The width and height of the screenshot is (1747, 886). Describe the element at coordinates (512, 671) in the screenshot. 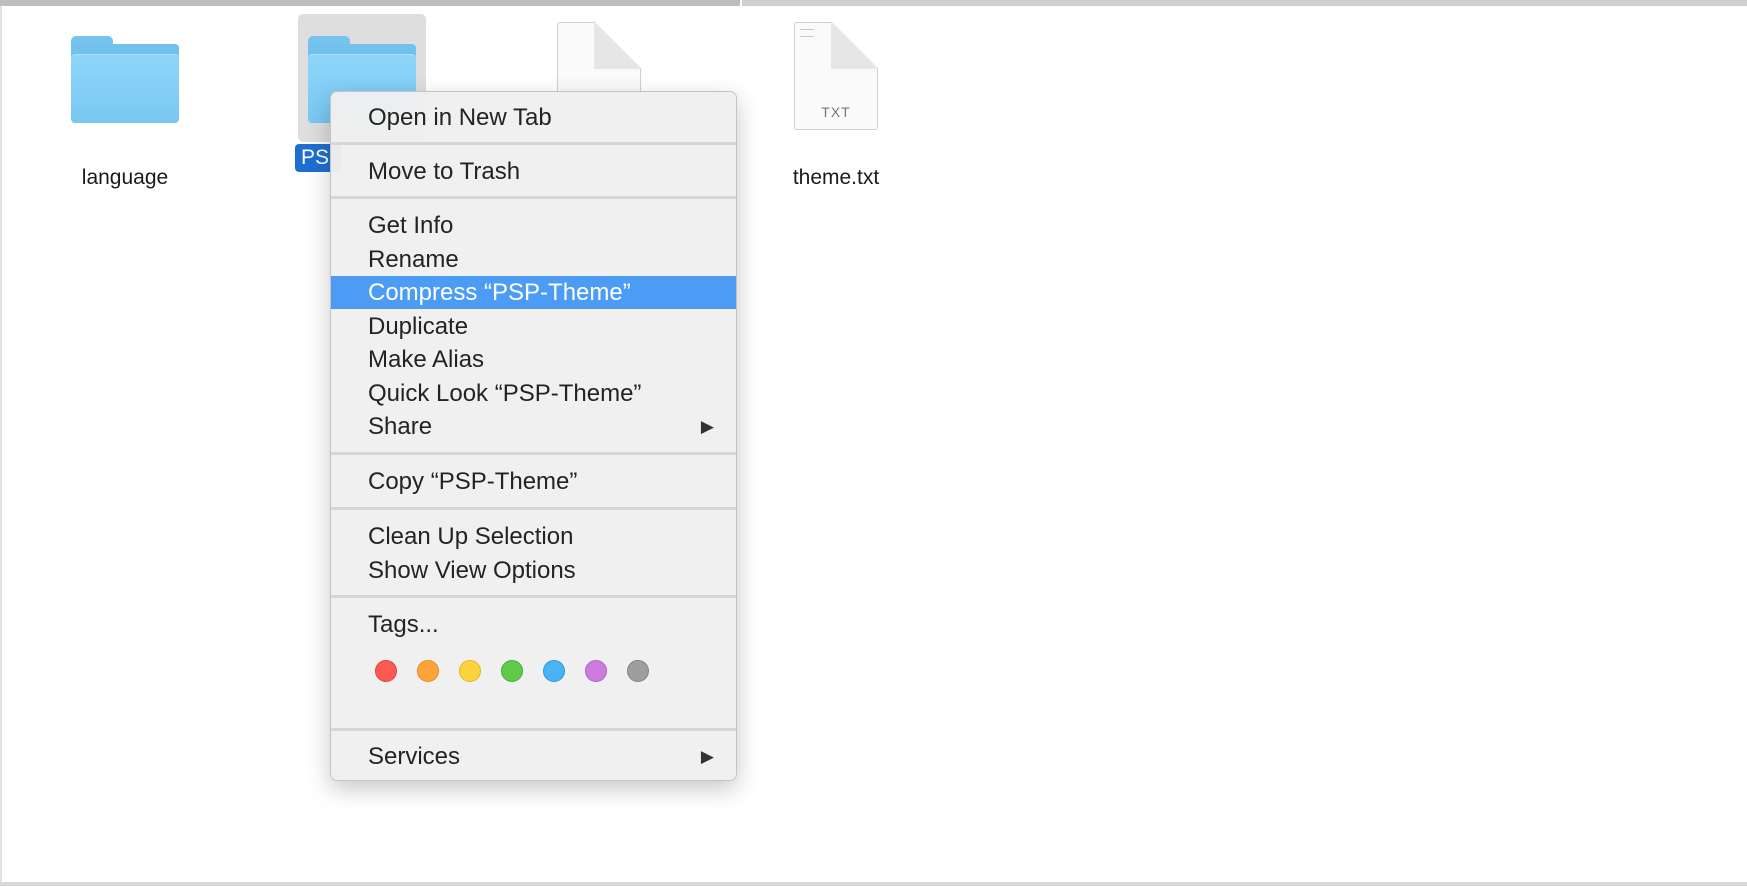

I see `tag-green-dot` at that location.